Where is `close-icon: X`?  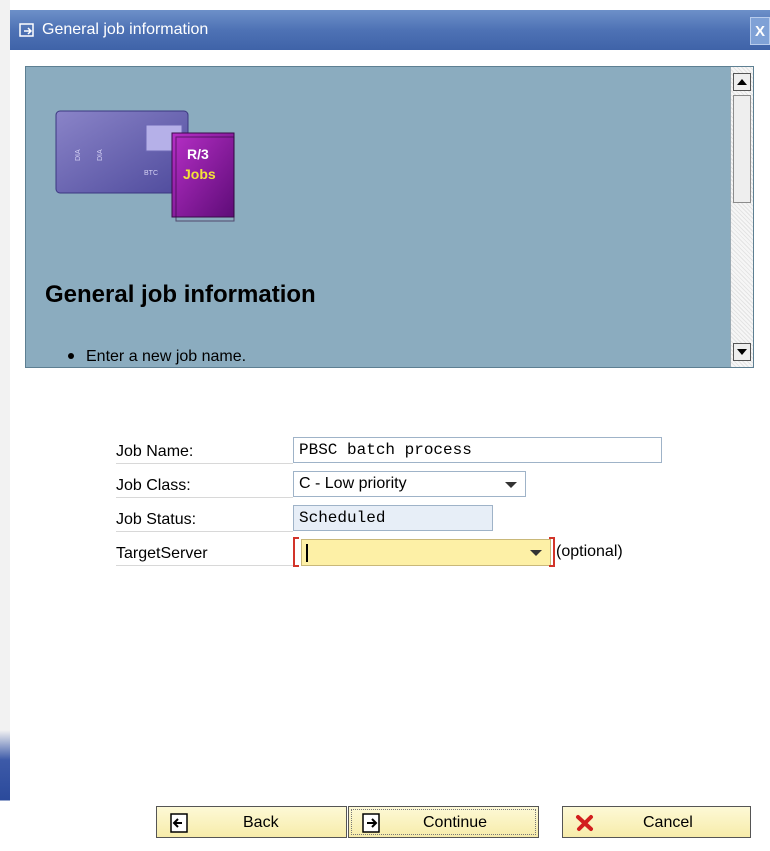 close-icon: X is located at coordinates (759, 31).